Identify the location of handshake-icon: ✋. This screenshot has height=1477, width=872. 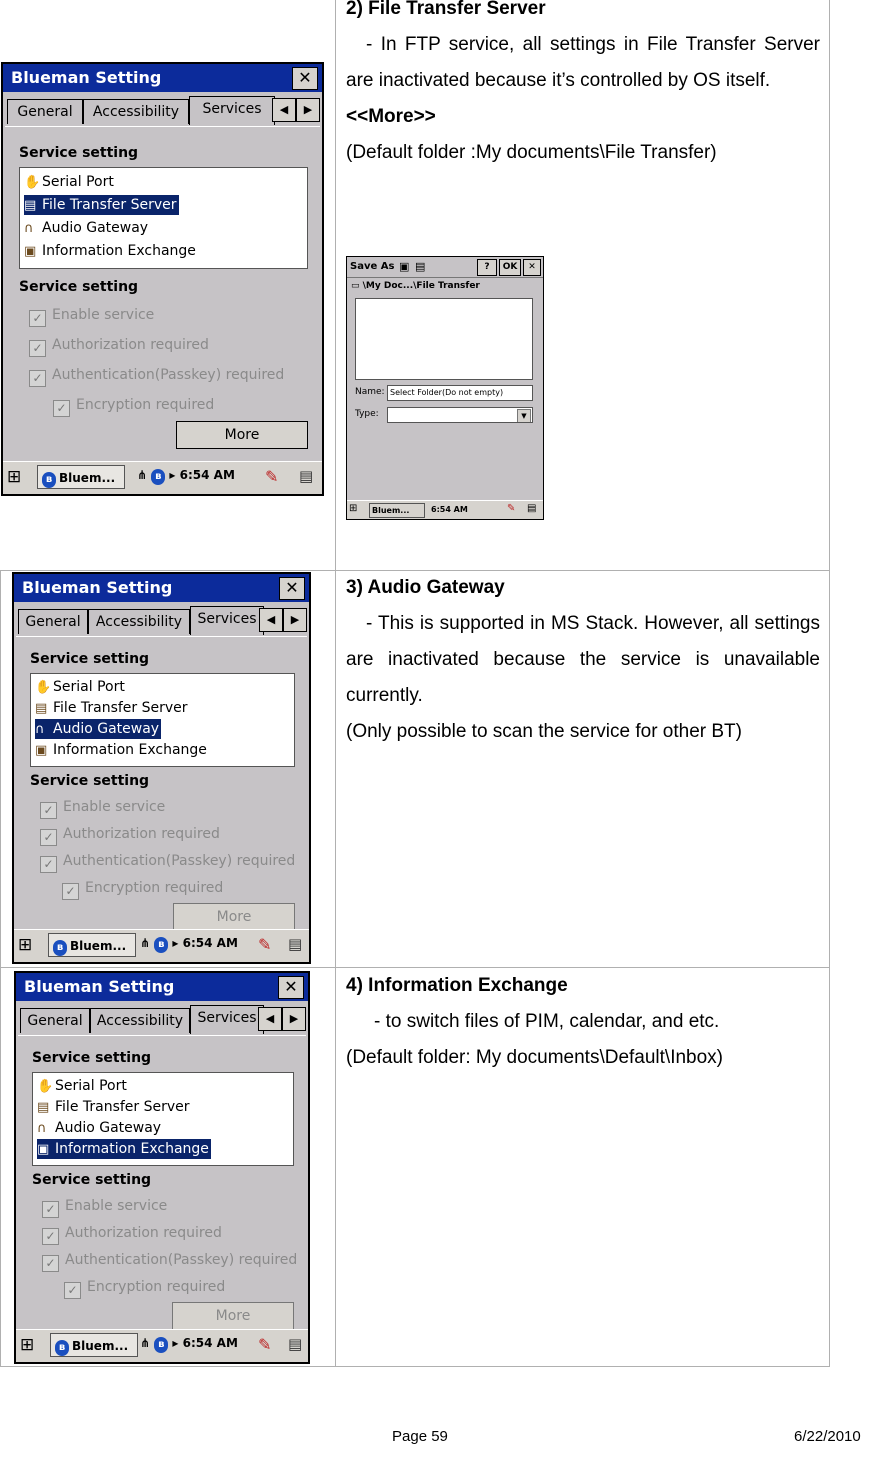
(43, 687).